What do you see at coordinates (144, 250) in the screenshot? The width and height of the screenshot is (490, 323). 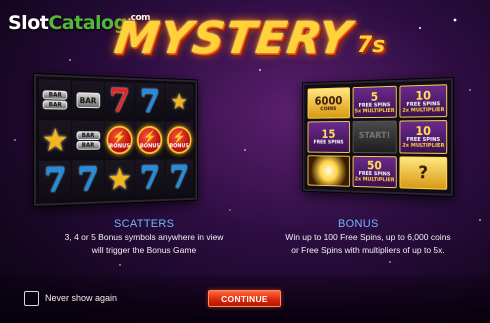 I see `scatters-line-2: will trigger the Bonus Game` at bounding box center [144, 250].